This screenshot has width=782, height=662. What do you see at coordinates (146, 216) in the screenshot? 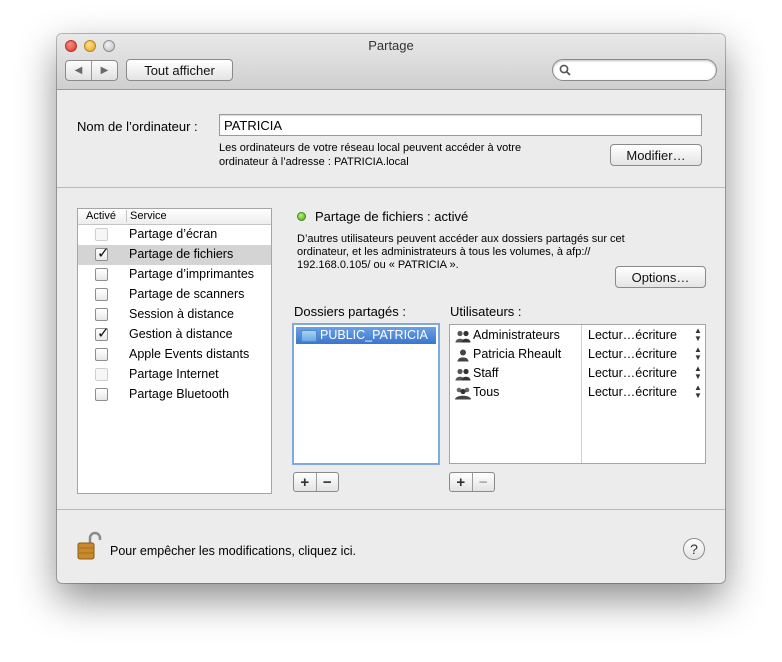
I see `column-service: Service` at bounding box center [146, 216].